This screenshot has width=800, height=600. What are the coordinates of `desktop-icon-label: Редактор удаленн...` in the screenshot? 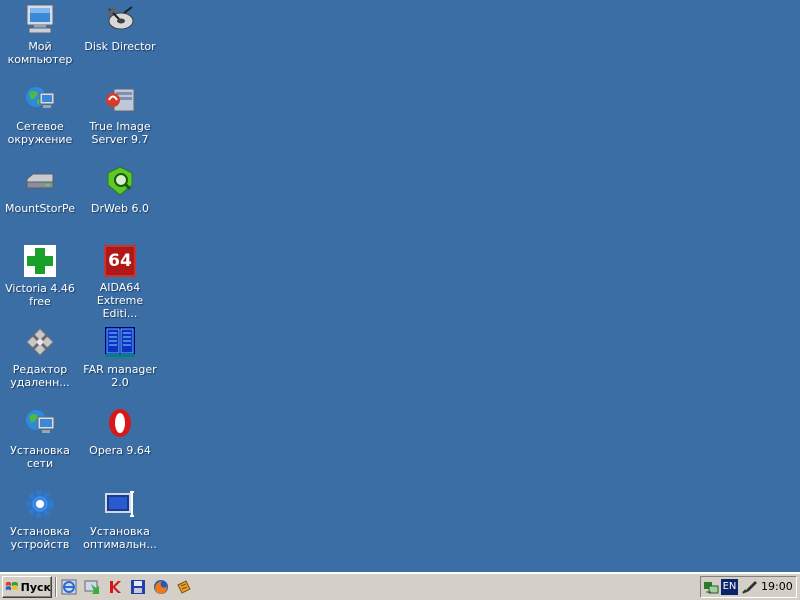 It's located at (40, 376).